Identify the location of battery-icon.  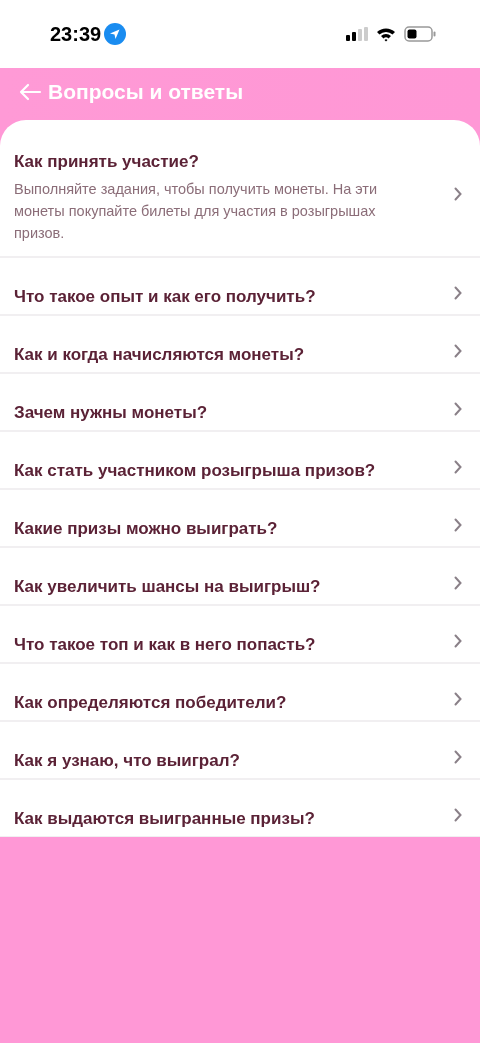
(420, 34).